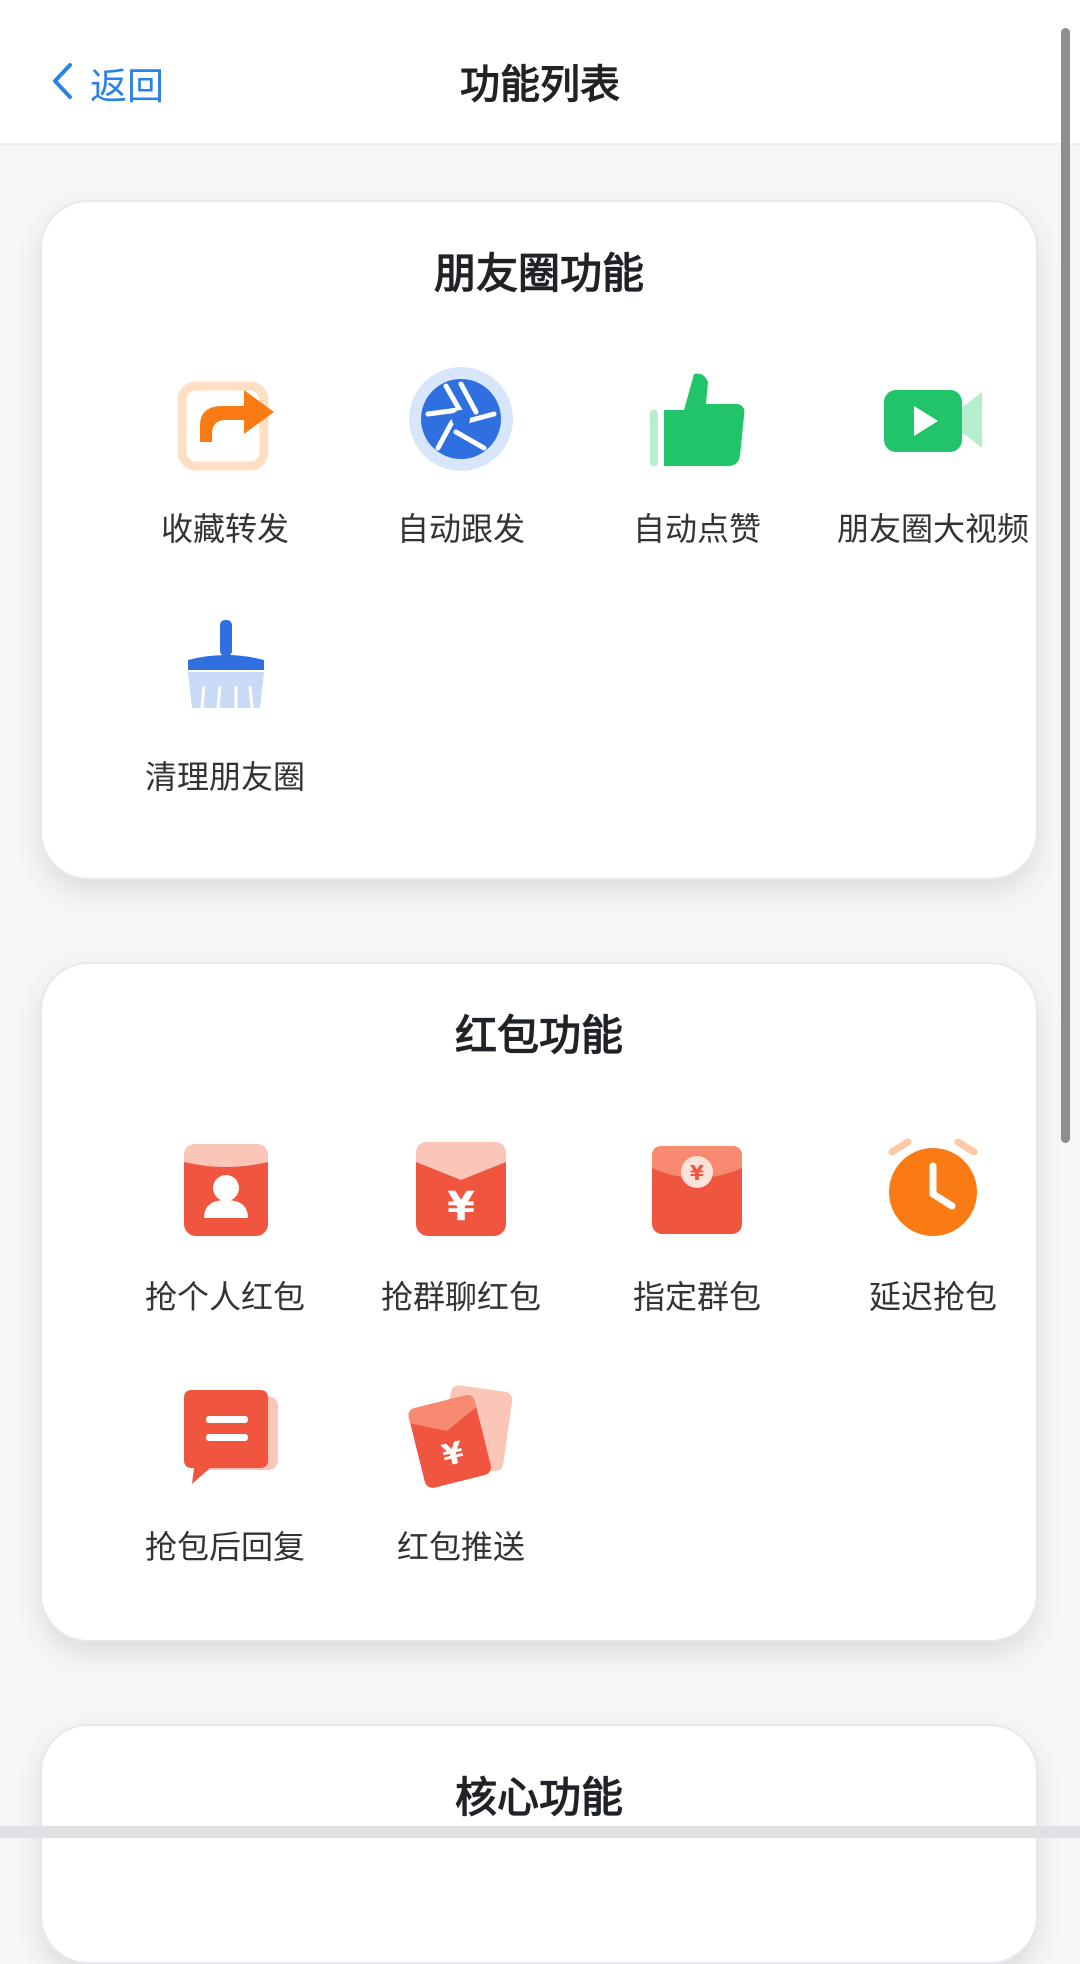 This screenshot has width=1080, height=1964. I want to click on red-envelope-person-icon, so click(225, 1187).